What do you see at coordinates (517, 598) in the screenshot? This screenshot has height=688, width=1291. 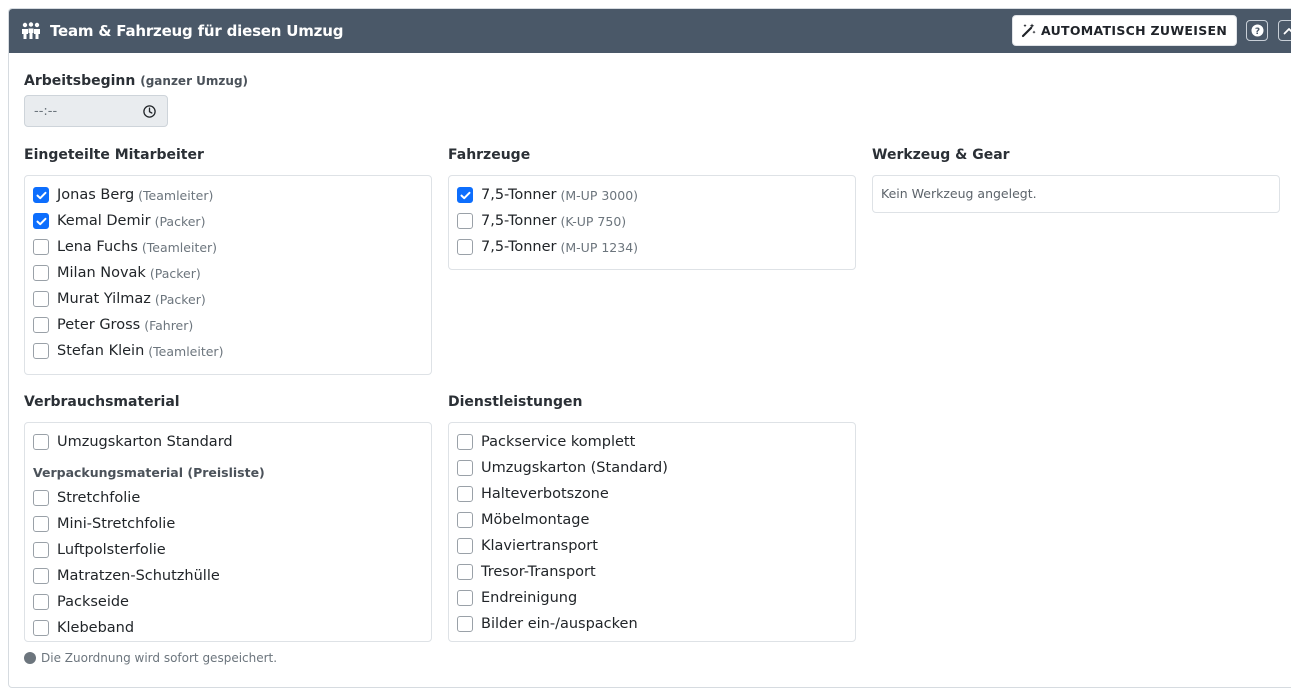 I see `service-item: Endreinigung` at bounding box center [517, 598].